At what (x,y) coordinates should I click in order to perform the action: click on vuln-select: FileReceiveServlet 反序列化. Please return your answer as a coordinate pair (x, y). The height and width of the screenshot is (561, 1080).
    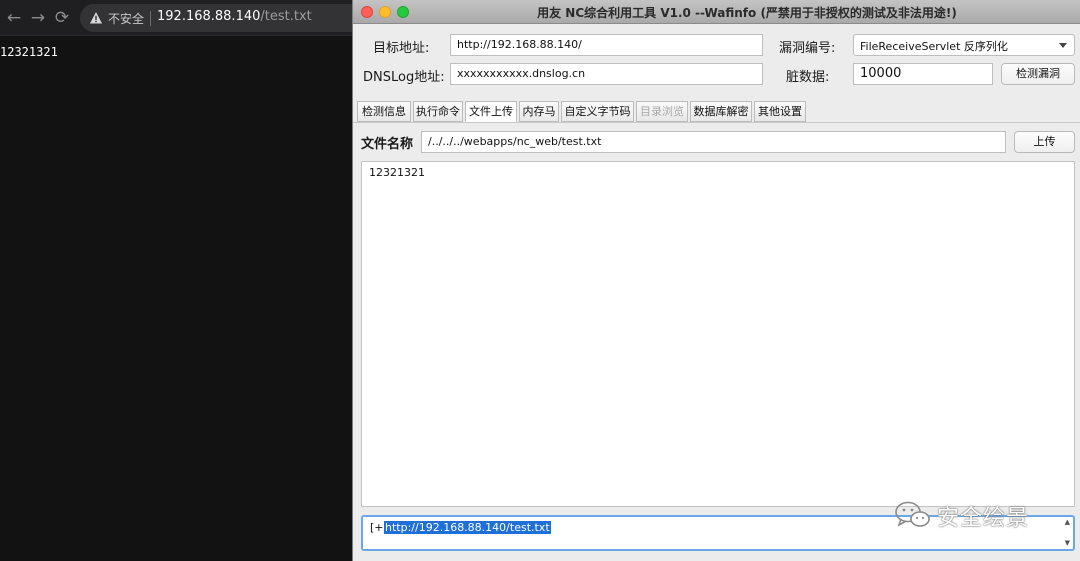
    Looking at the image, I should click on (964, 45).